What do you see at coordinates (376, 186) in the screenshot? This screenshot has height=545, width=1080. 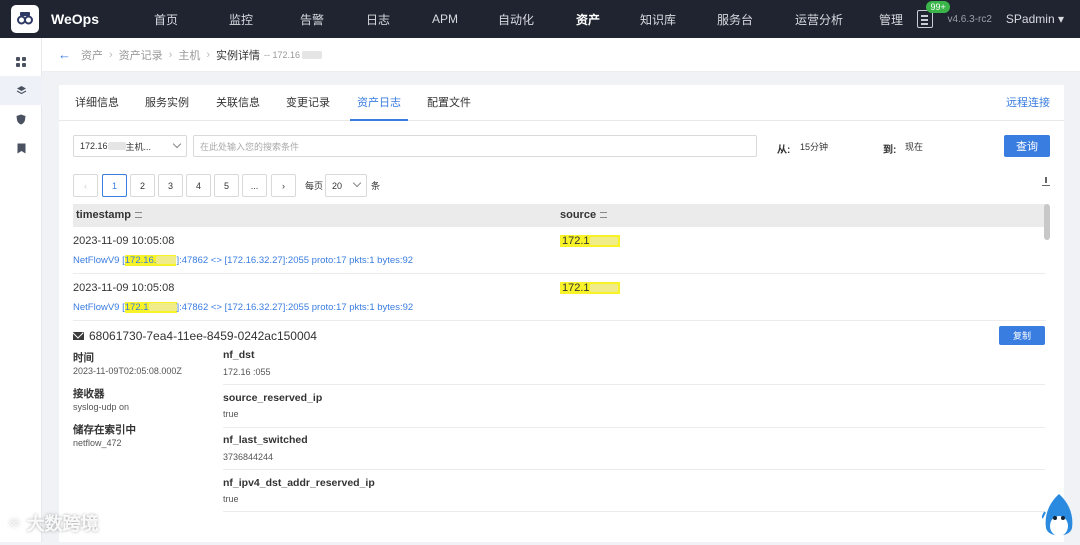 I see `per-page-unit: 条` at bounding box center [376, 186].